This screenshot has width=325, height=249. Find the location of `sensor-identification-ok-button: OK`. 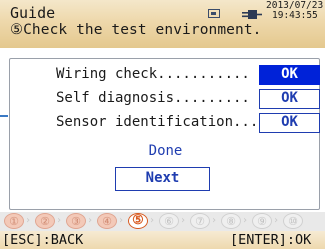

sensor-identification-ok-button: OK is located at coordinates (289, 123).